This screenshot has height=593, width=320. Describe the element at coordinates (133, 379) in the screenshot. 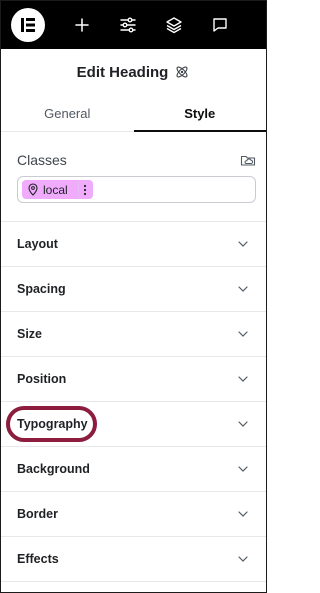

I see `section-position: Position` at that location.